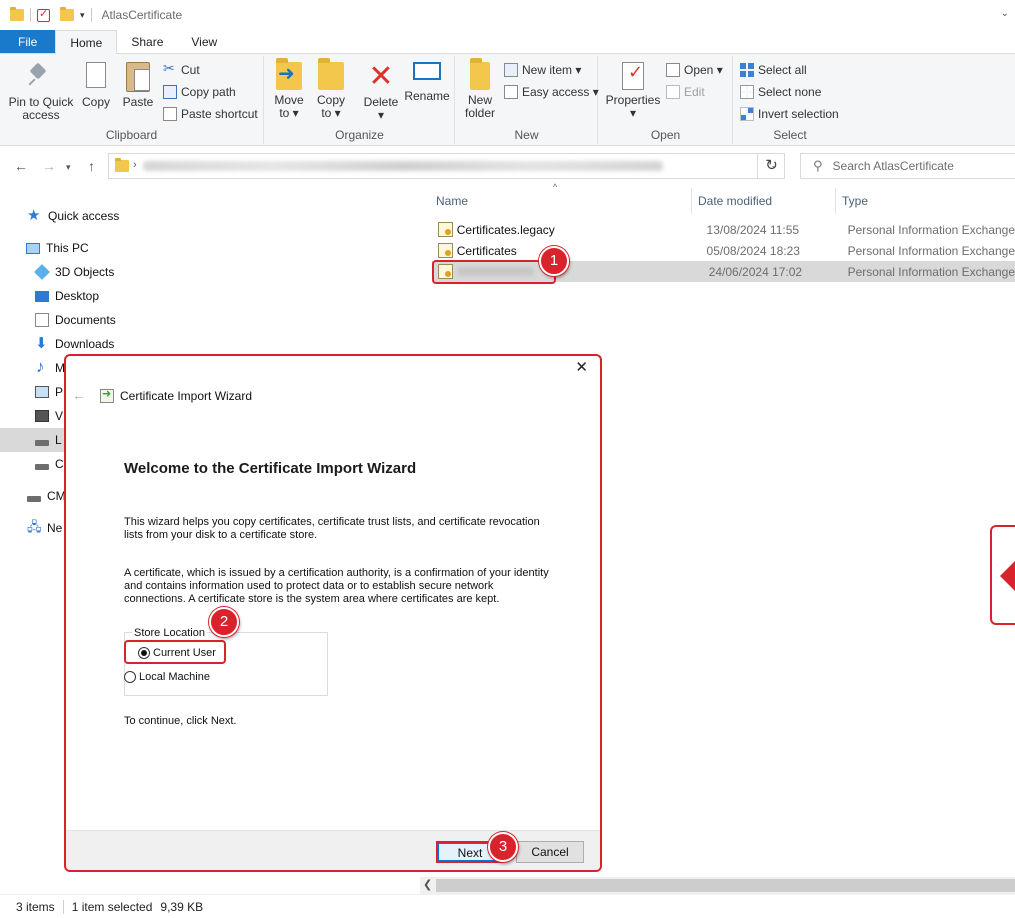  I want to click on search-placeholder: Search AtlasCertificate, so click(893, 166).